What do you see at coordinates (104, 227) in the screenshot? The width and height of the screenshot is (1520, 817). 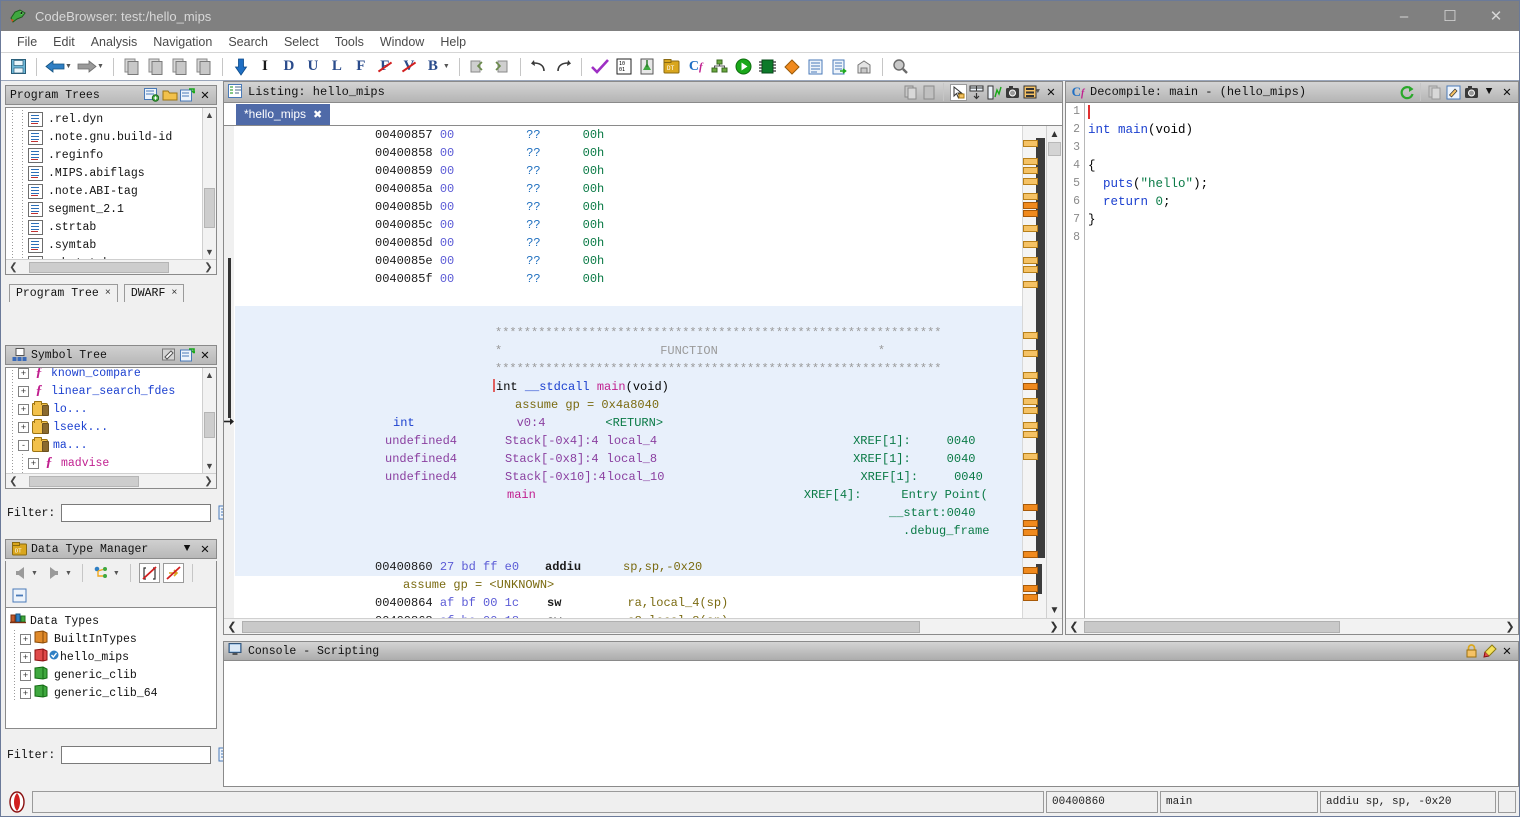 I see `tree-item: .strtab` at bounding box center [104, 227].